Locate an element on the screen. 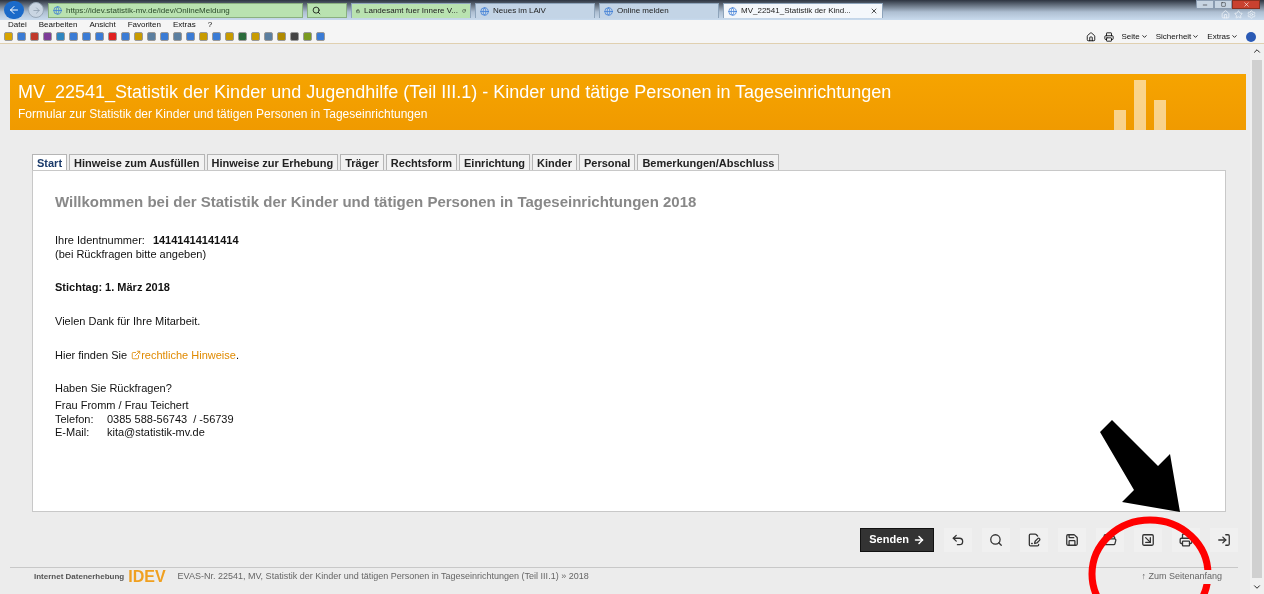 This screenshot has width=1264, height=594. close-button is located at coordinates (1246, 4).